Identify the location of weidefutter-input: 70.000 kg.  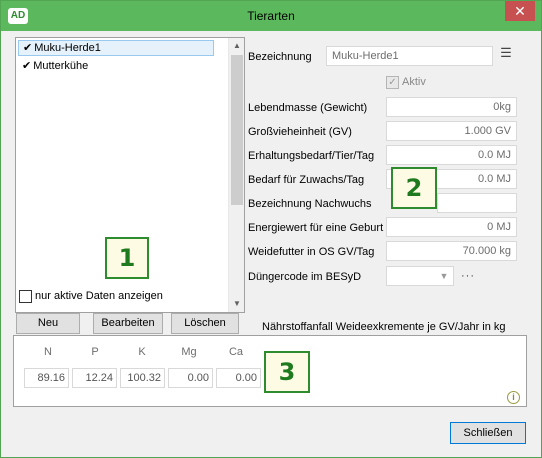
(451, 251).